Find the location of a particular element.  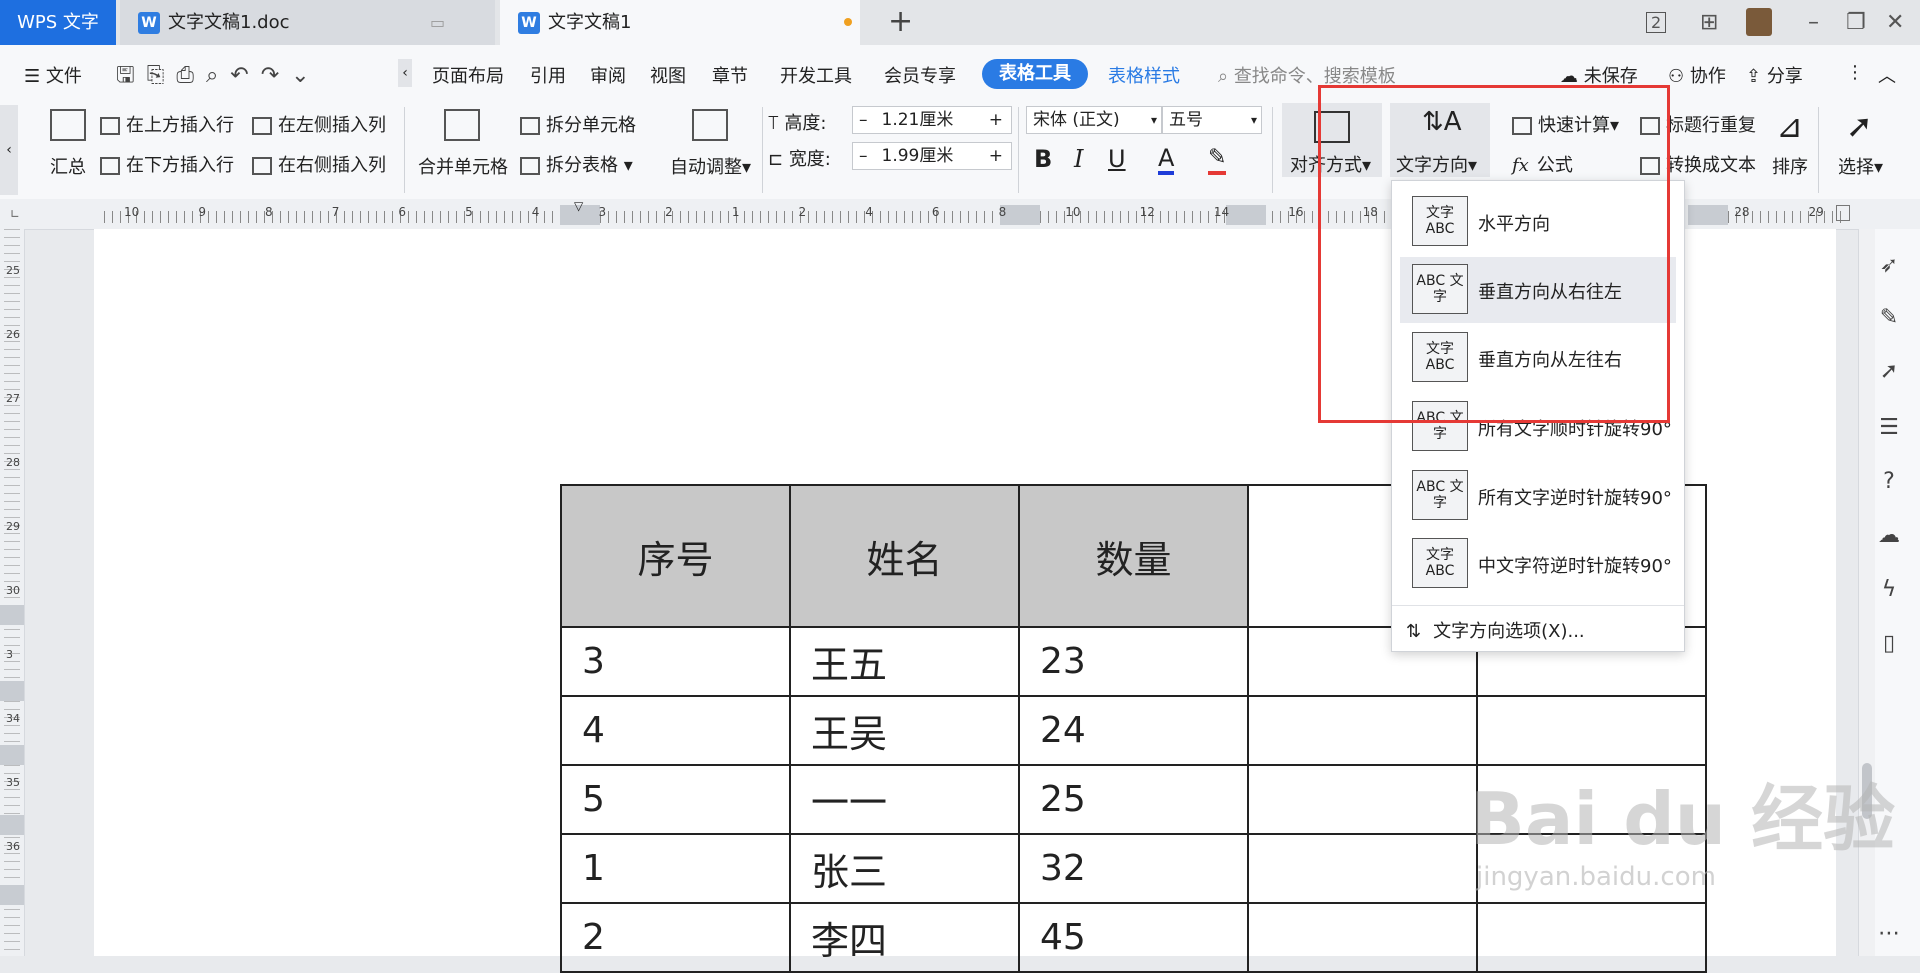

hamburger-icon: ☰ is located at coordinates (35, 76).